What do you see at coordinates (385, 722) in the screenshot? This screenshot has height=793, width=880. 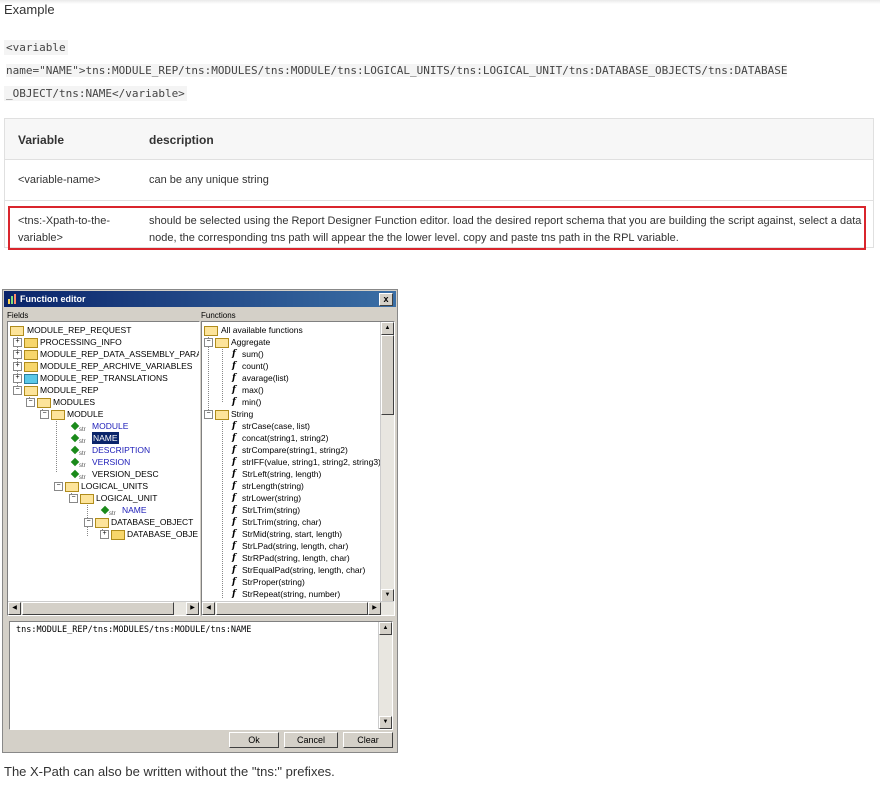 I see `scroll-down-icon: ▼` at bounding box center [385, 722].